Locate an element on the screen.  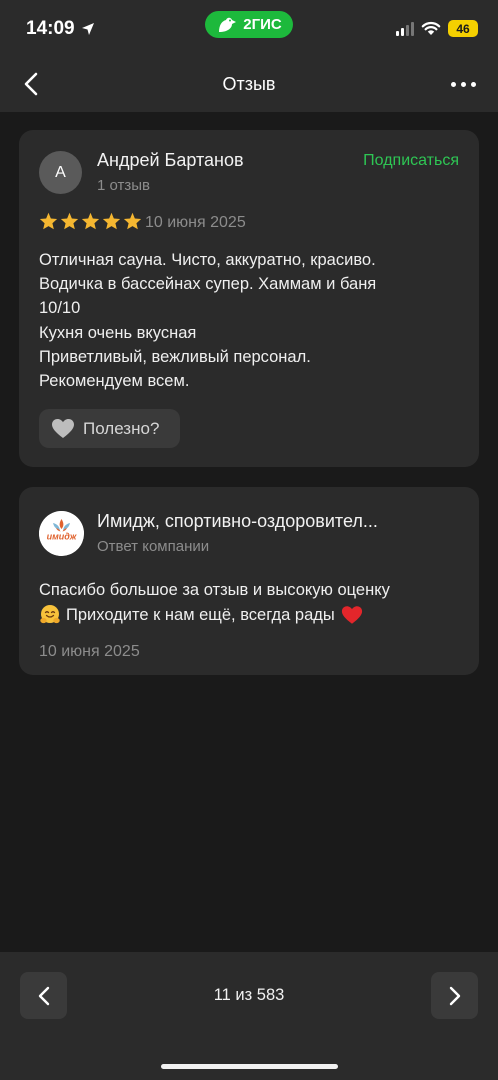
status-time: 14:09 is located at coordinates (60, 29).